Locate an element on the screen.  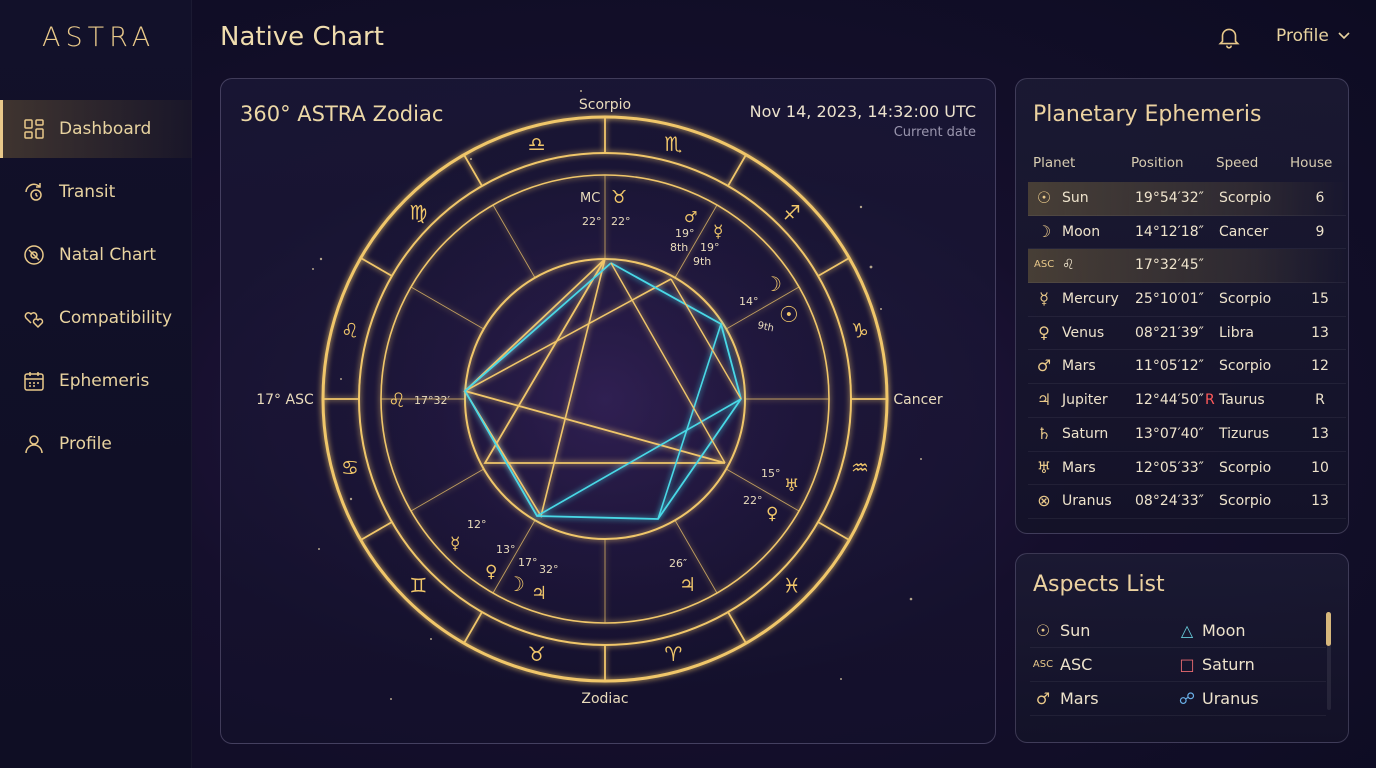
chevron-down-icon is located at coordinates (1344, 36).